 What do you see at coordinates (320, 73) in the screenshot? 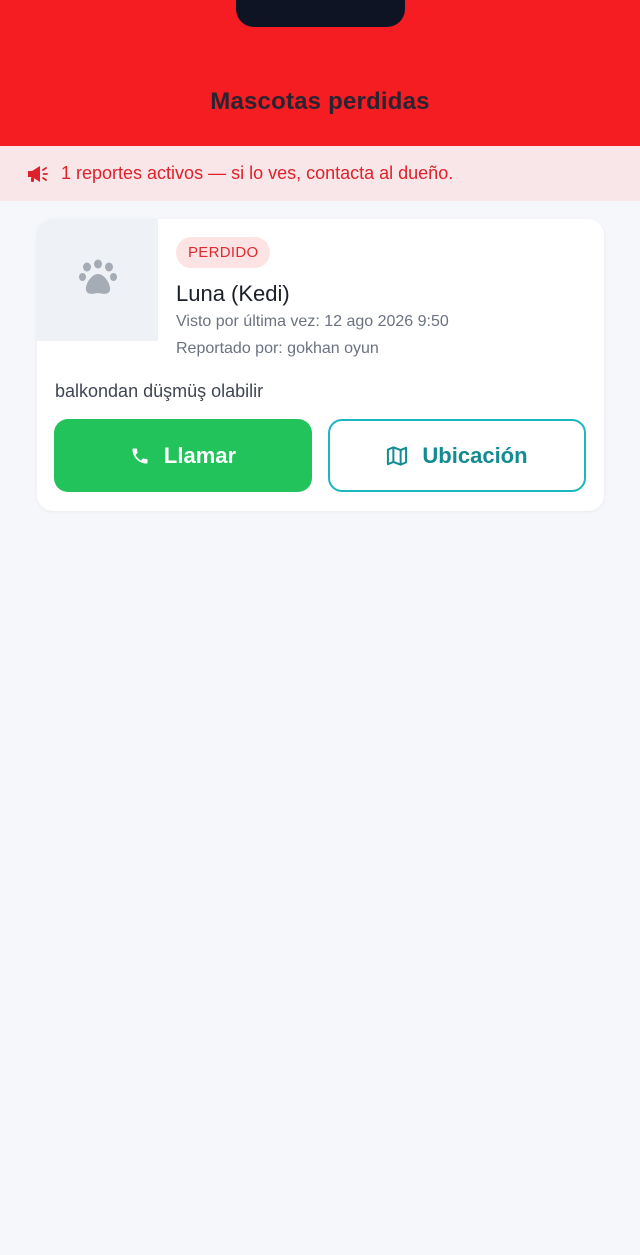
I see `app-header: Mascotas perdidas` at bounding box center [320, 73].